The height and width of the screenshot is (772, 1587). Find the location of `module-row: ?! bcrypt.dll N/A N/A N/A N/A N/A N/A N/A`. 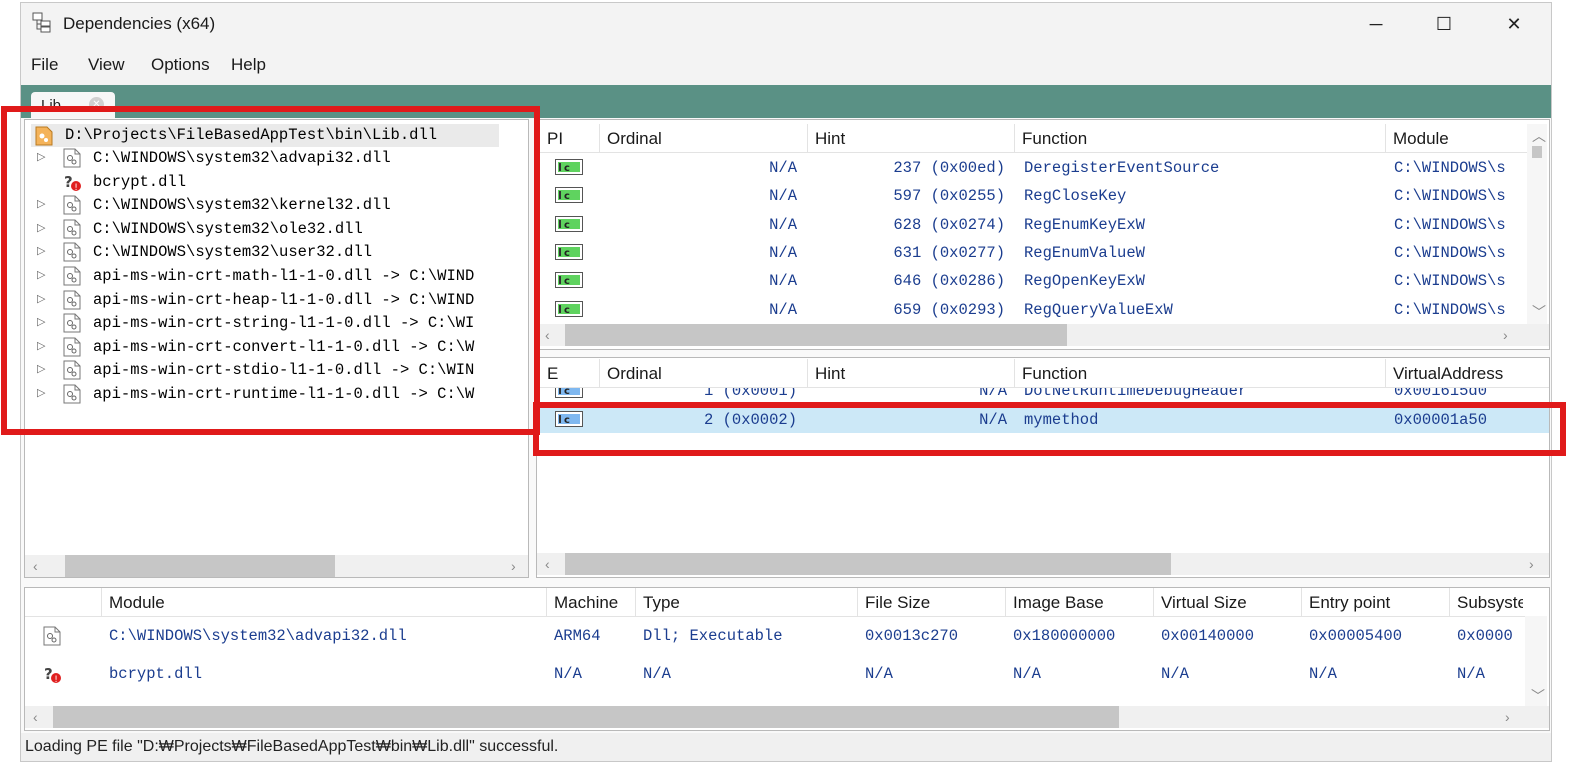

module-row: ?! bcrypt.dll N/A N/A N/A N/A N/A N/A N/A is located at coordinates (775, 674).